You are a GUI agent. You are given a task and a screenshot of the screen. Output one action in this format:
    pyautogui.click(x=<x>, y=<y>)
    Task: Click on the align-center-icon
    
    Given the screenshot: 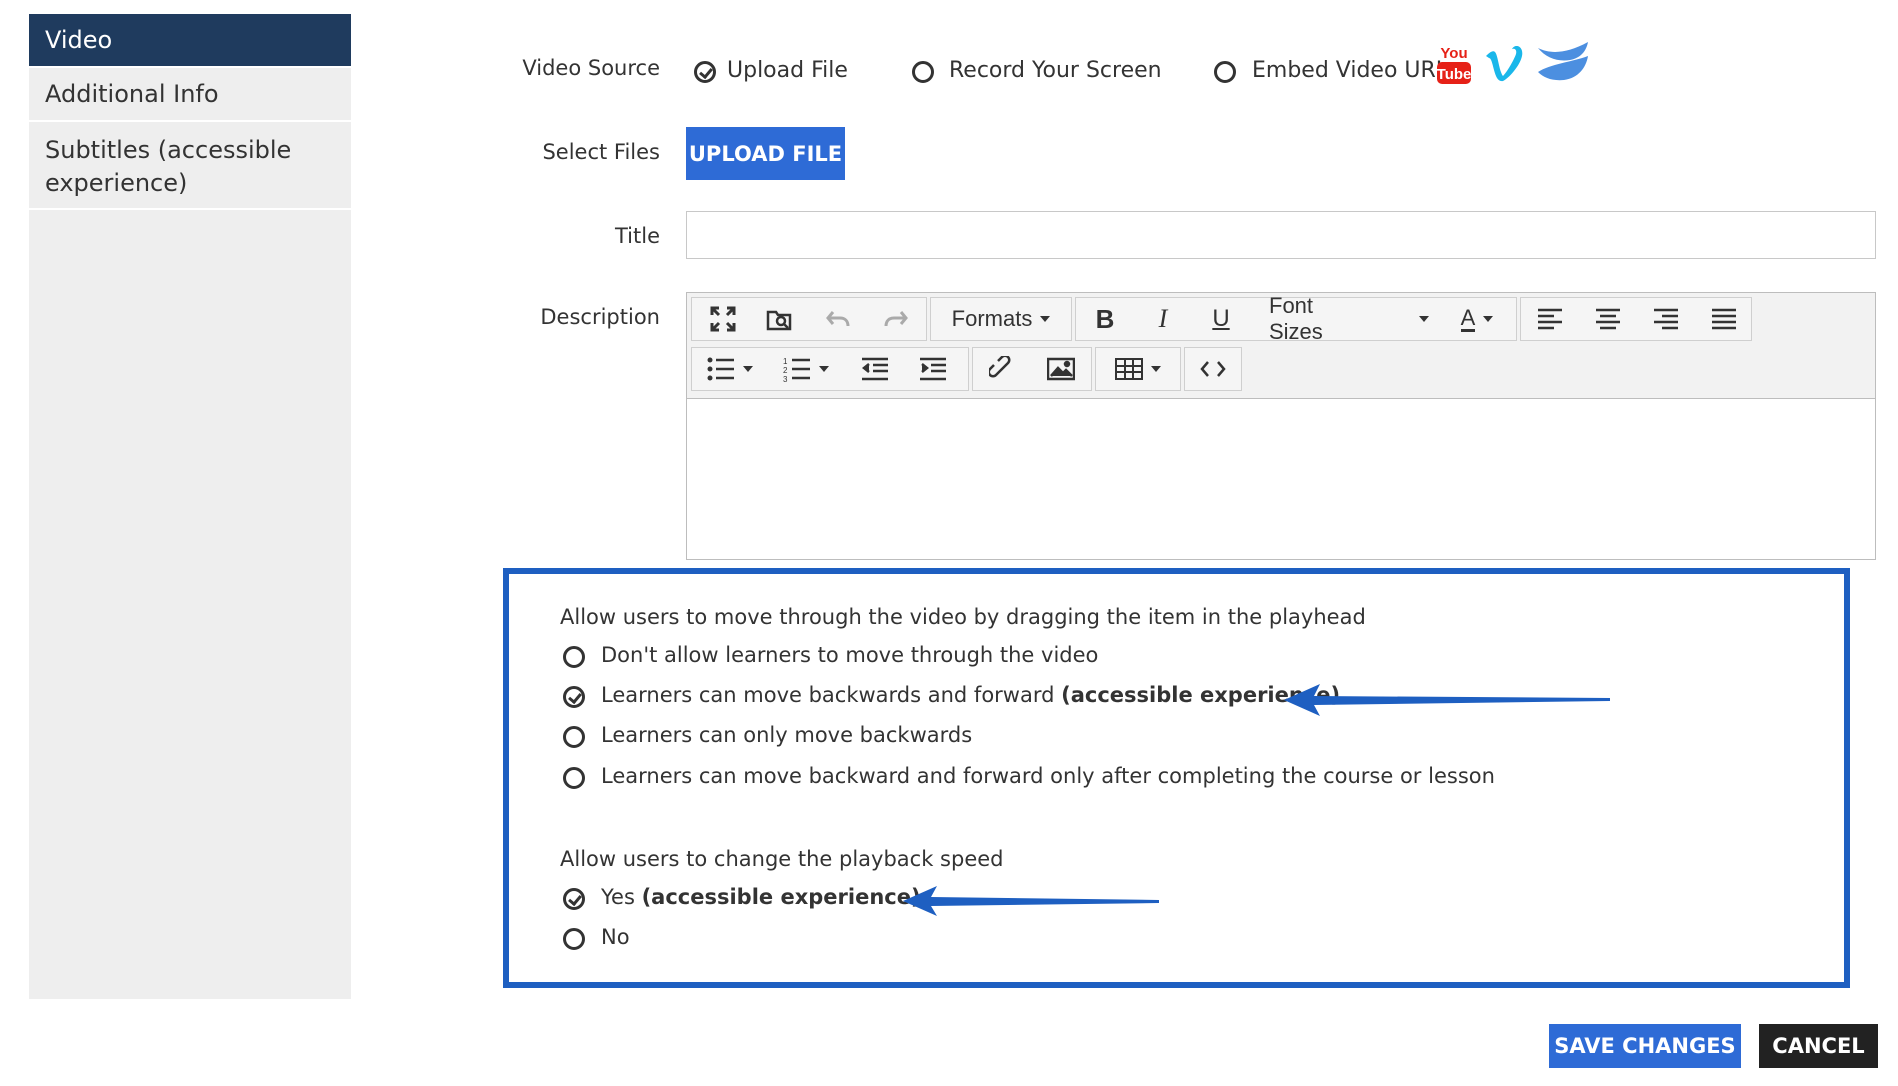 What is the action you would take?
    pyautogui.click(x=1608, y=319)
    